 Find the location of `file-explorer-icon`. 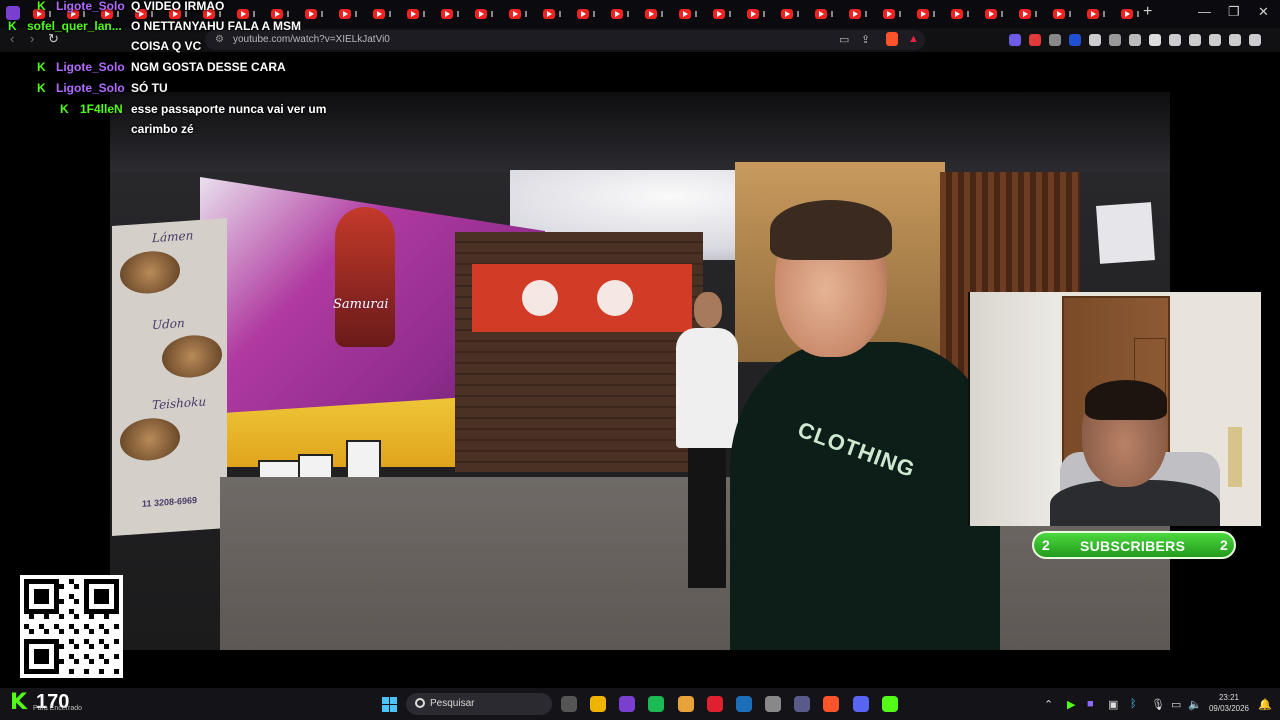

file-explorer-icon is located at coordinates (569, 704).